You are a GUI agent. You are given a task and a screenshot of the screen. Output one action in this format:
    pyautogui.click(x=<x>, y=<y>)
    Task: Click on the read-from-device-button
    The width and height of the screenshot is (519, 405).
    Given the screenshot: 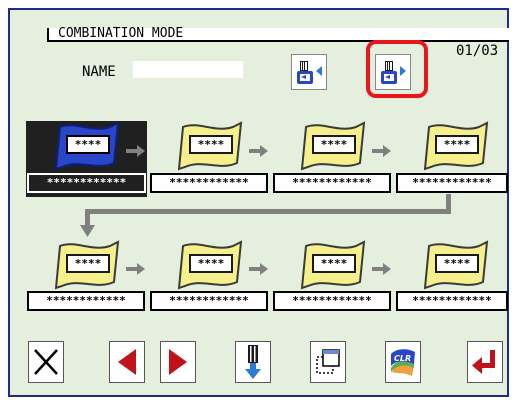 What is the action you would take?
    pyautogui.click(x=309, y=72)
    